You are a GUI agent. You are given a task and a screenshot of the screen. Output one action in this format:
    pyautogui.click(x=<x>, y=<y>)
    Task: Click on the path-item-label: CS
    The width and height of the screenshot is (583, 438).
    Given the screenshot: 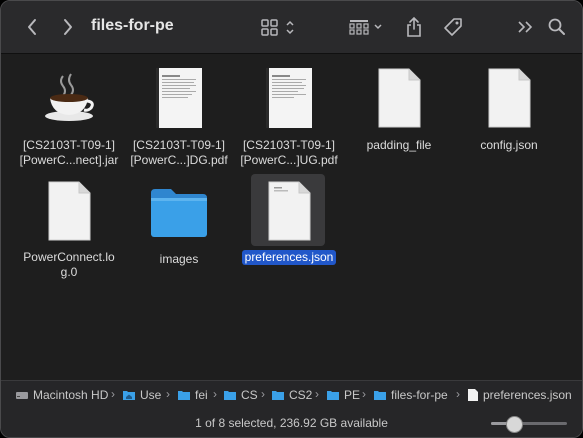 What is the action you would take?
    pyautogui.click(x=249, y=395)
    